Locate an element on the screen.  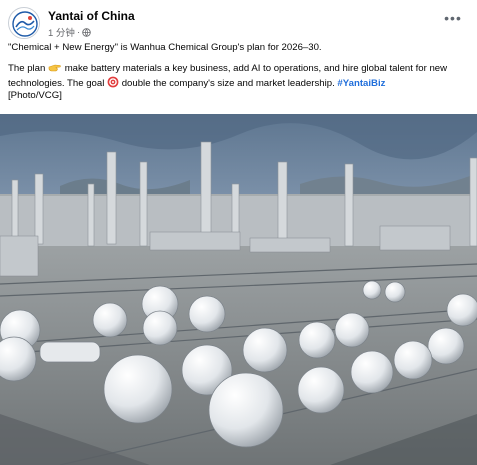
page-avatar is located at coordinates (24, 23).